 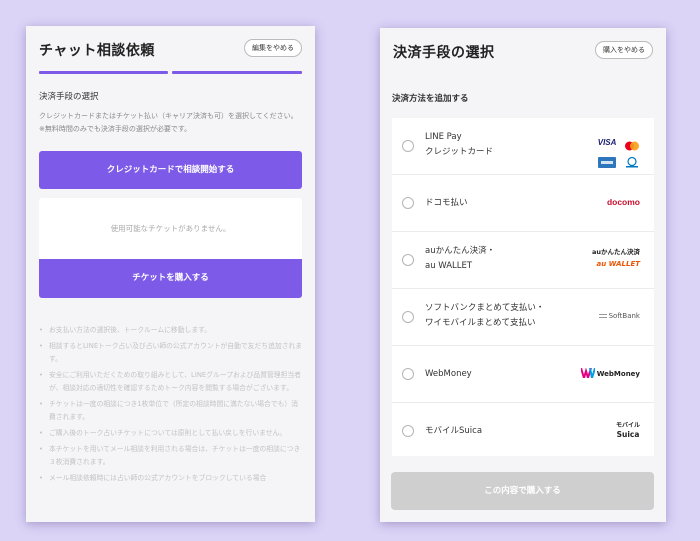 I want to click on payment-option-label: auかんたん決済・ au WALLET, so click(x=460, y=259).